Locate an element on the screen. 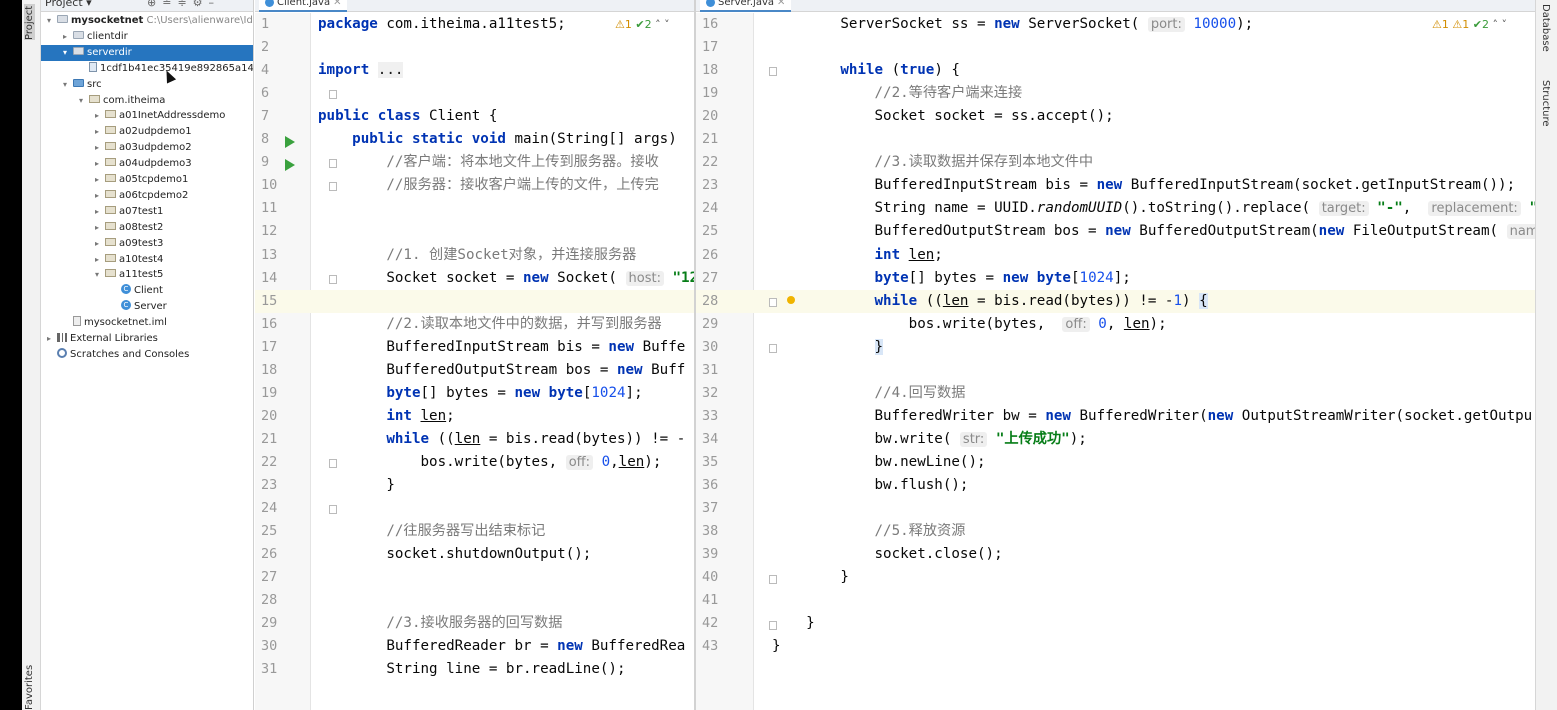 The height and width of the screenshot is (710, 1557). tree-item: ▸ a04udpdemo3 is located at coordinates (147, 164).